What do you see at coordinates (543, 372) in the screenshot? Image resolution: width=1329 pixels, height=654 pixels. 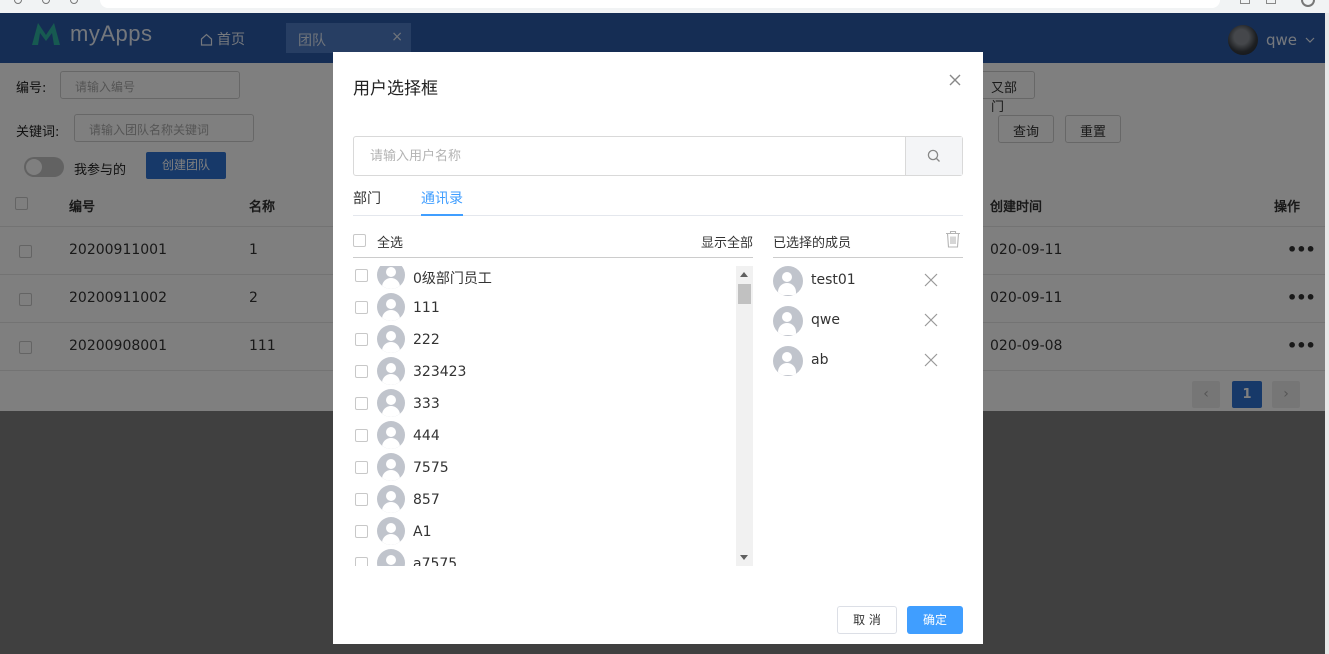 I see `list-item: 323423` at bounding box center [543, 372].